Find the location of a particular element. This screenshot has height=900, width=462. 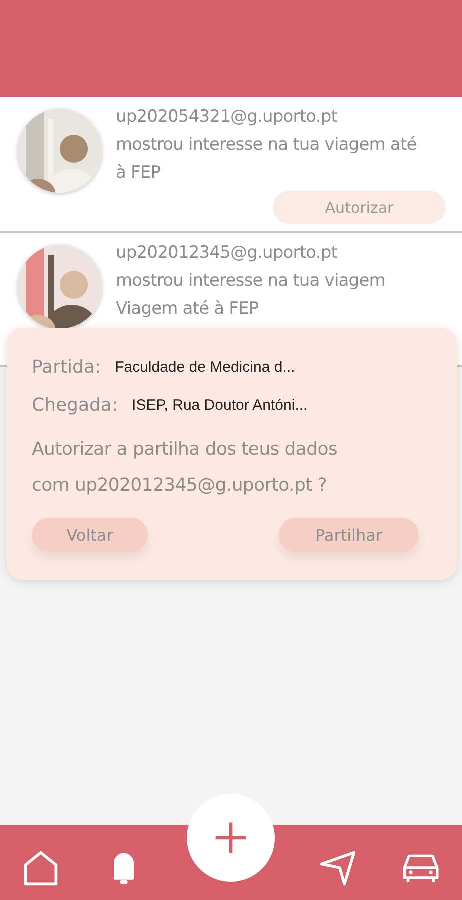

sender-email: up202054321@g.uporto.pt is located at coordinates (227, 117).